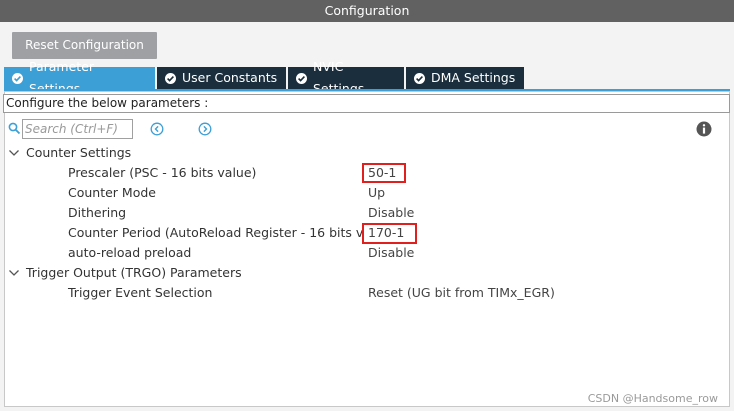  What do you see at coordinates (367, 11) in the screenshot?
I see `window-title: Configuration` at bounding box center [367, 11].